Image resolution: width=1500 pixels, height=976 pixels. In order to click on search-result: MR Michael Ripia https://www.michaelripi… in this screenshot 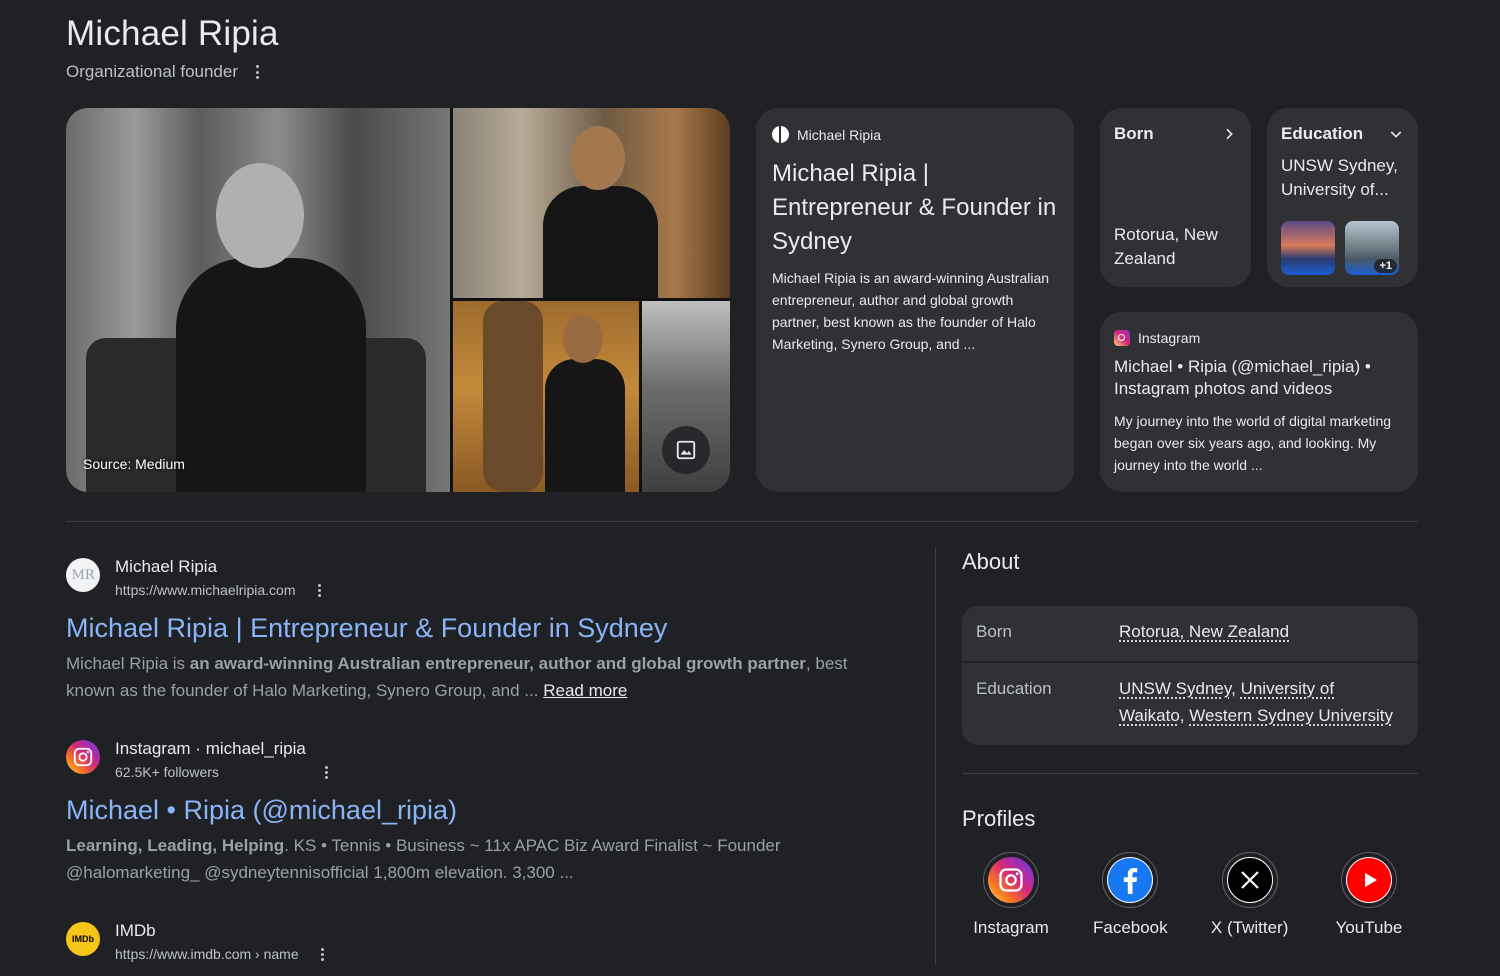, I will do `click(476, 630)`.